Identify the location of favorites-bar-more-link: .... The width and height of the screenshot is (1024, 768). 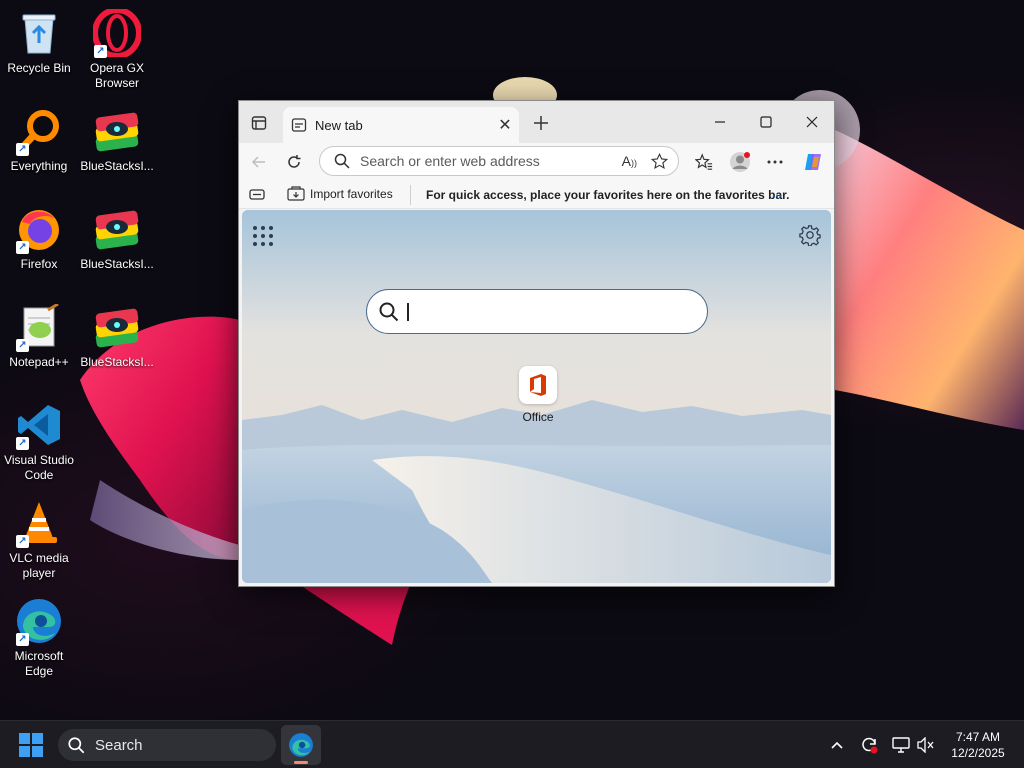
(777, 193).